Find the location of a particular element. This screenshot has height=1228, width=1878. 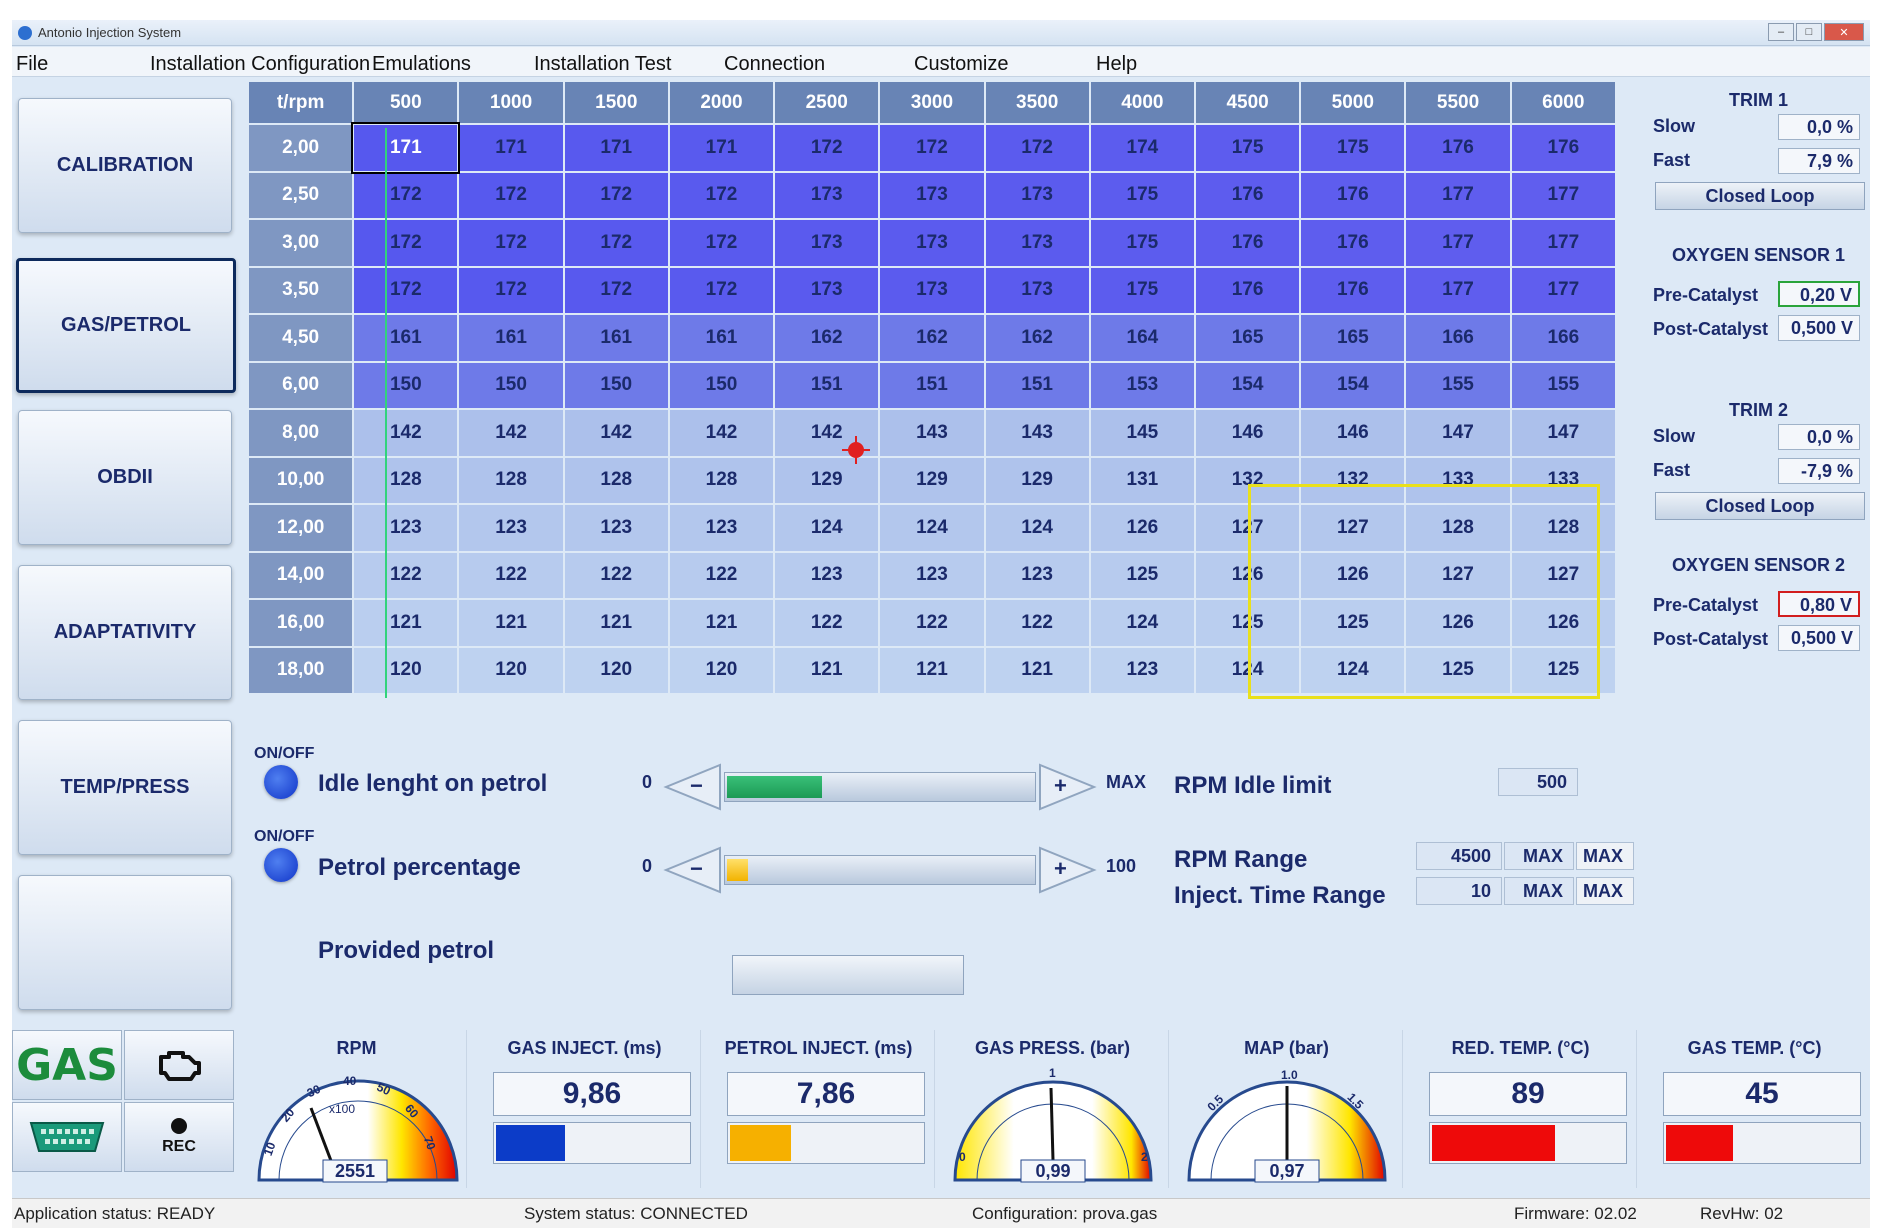

nav-adaptativity-button: ADAPTATIVITY is located at coordinates (125, 632).